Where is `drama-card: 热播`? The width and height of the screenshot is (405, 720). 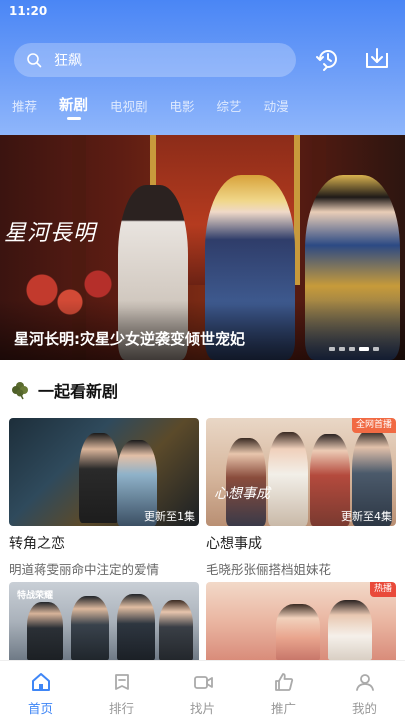 drama-card: 热播 is located at coordinates (301, 621).